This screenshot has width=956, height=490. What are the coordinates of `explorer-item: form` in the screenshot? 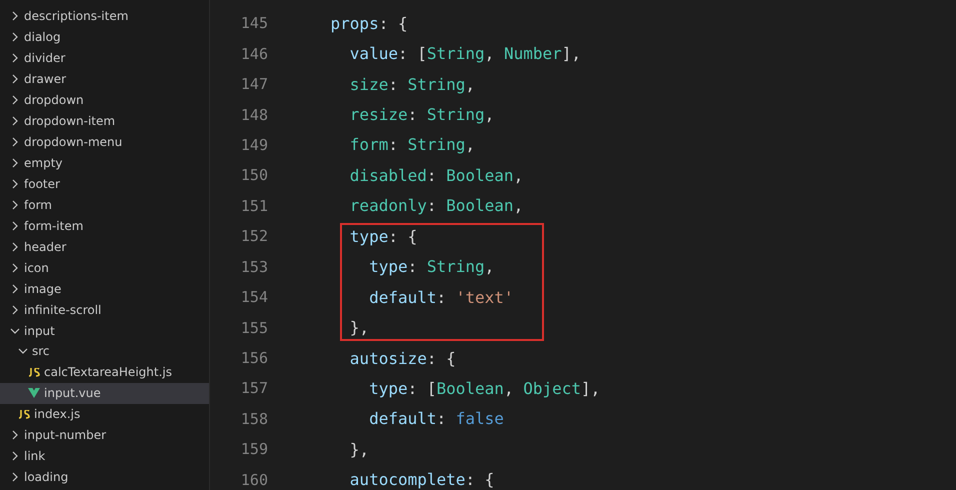 It's located at (104, 205).